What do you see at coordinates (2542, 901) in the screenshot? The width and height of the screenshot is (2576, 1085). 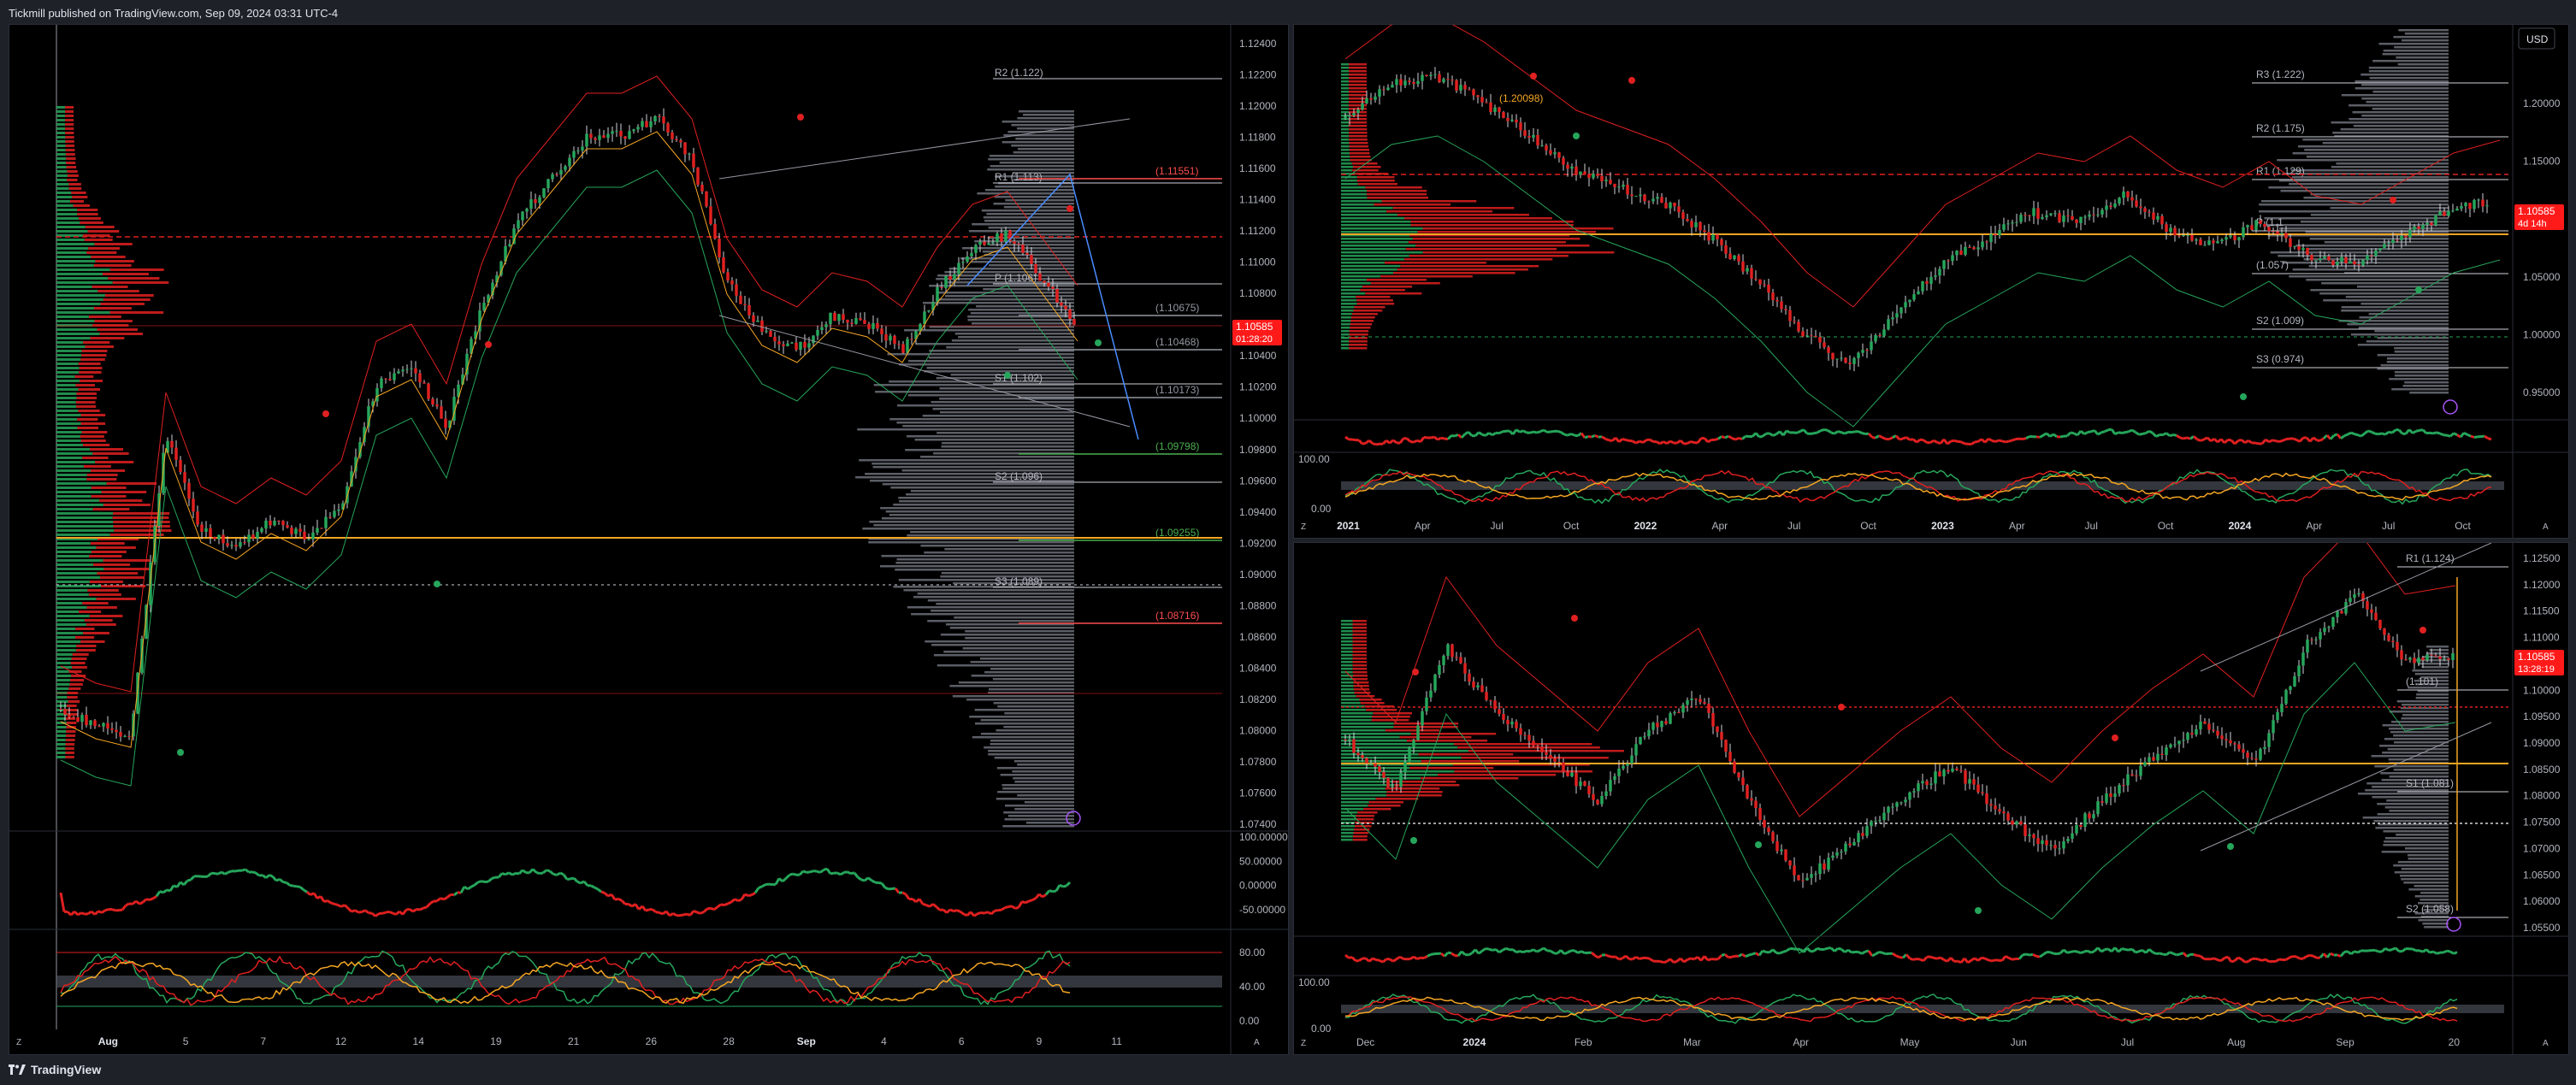 I see `br-price-tick: 1.06000` at bounding box center [2542, 901].